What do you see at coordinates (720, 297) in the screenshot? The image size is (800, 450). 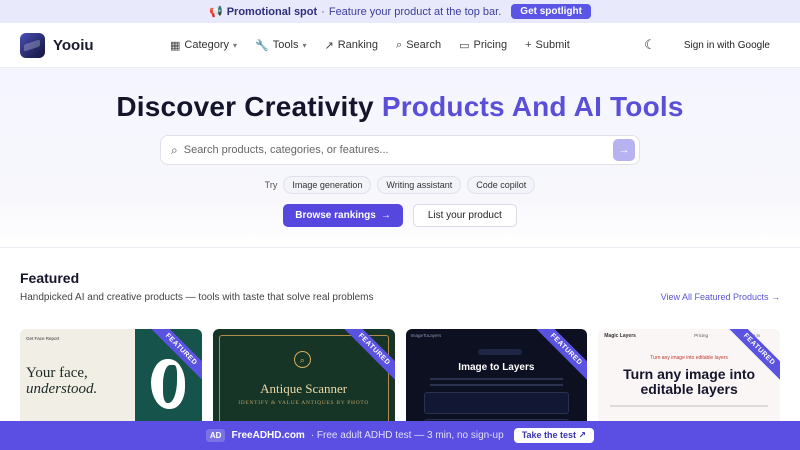 I see `view-all-featured-link: View All Featured Products →` at bounding box center [720, 297].